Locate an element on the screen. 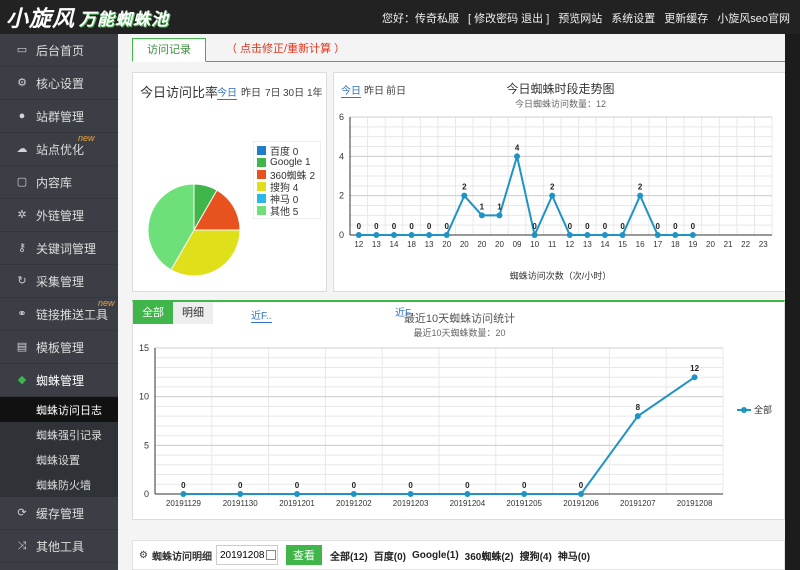  refresh-icon: ↻ is located at coordinates (22, 281).